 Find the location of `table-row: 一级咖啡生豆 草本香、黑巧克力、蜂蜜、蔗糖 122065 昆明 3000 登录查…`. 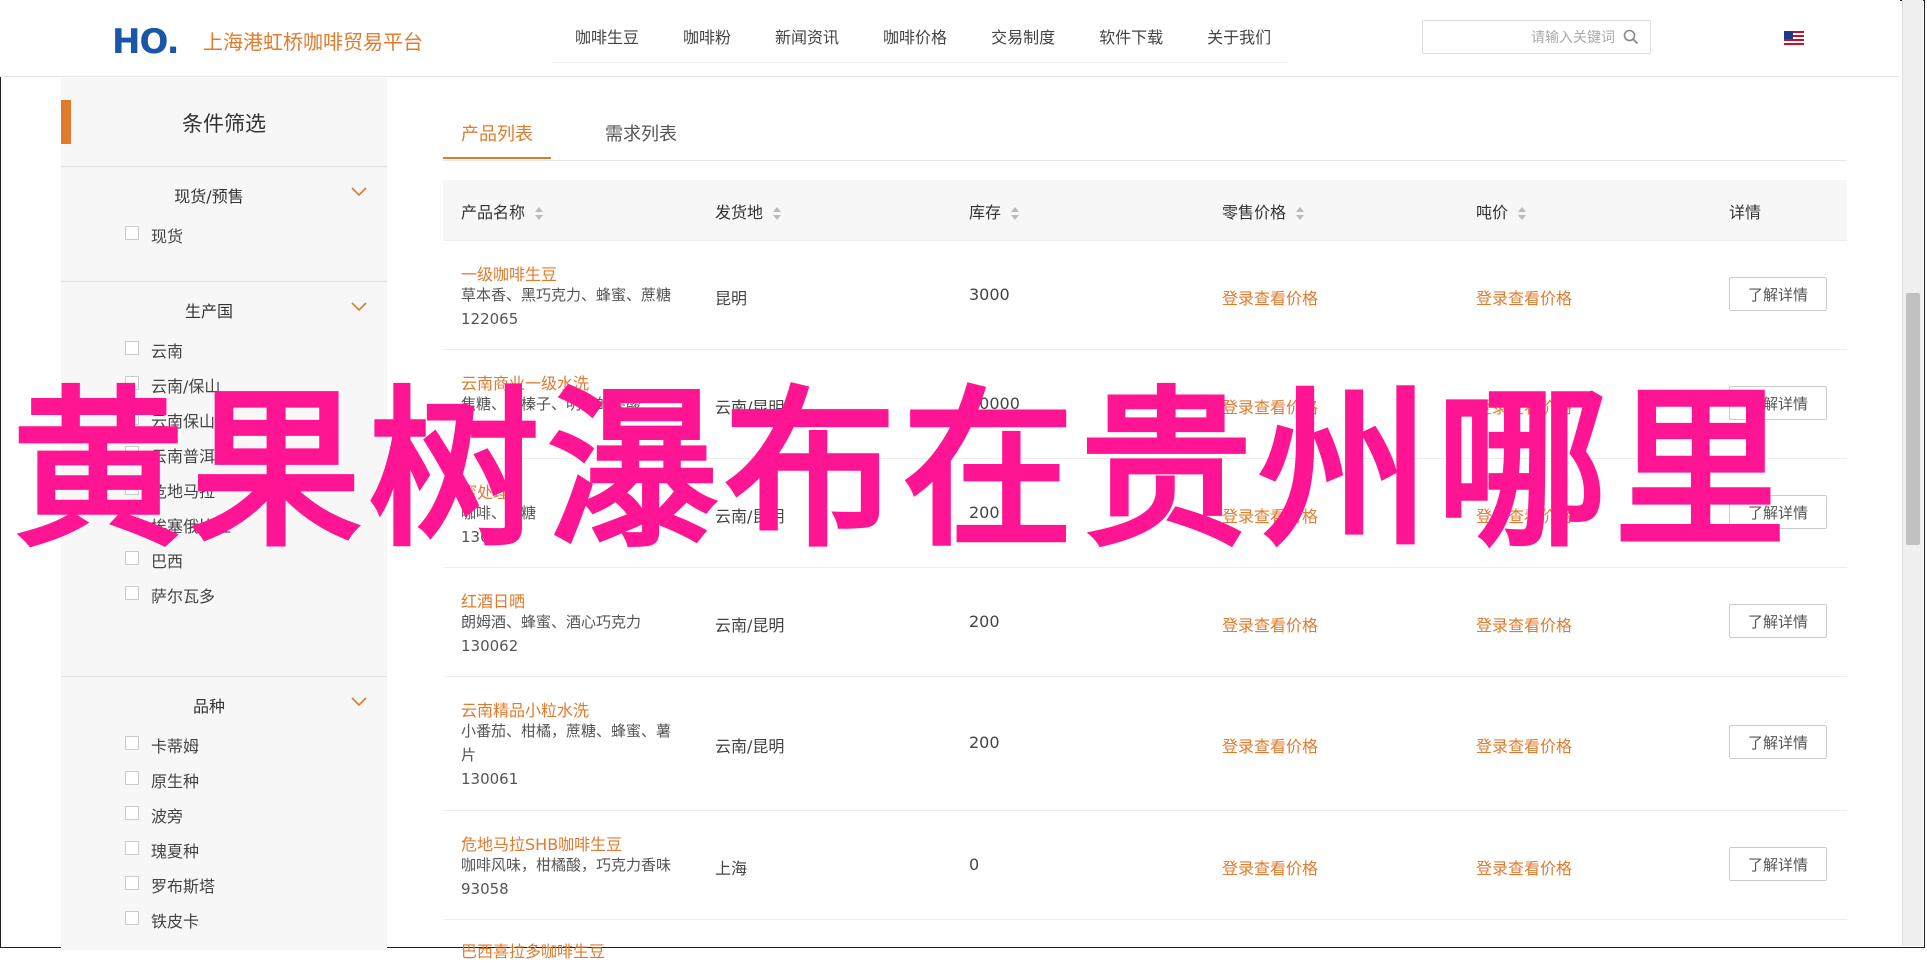

table-row: 一级咖啡生豆 草本香、黑巧克力、蜂蜜、蔗糖 122065 昆明 3000 登录查… is located at coordinates (1145, 295).